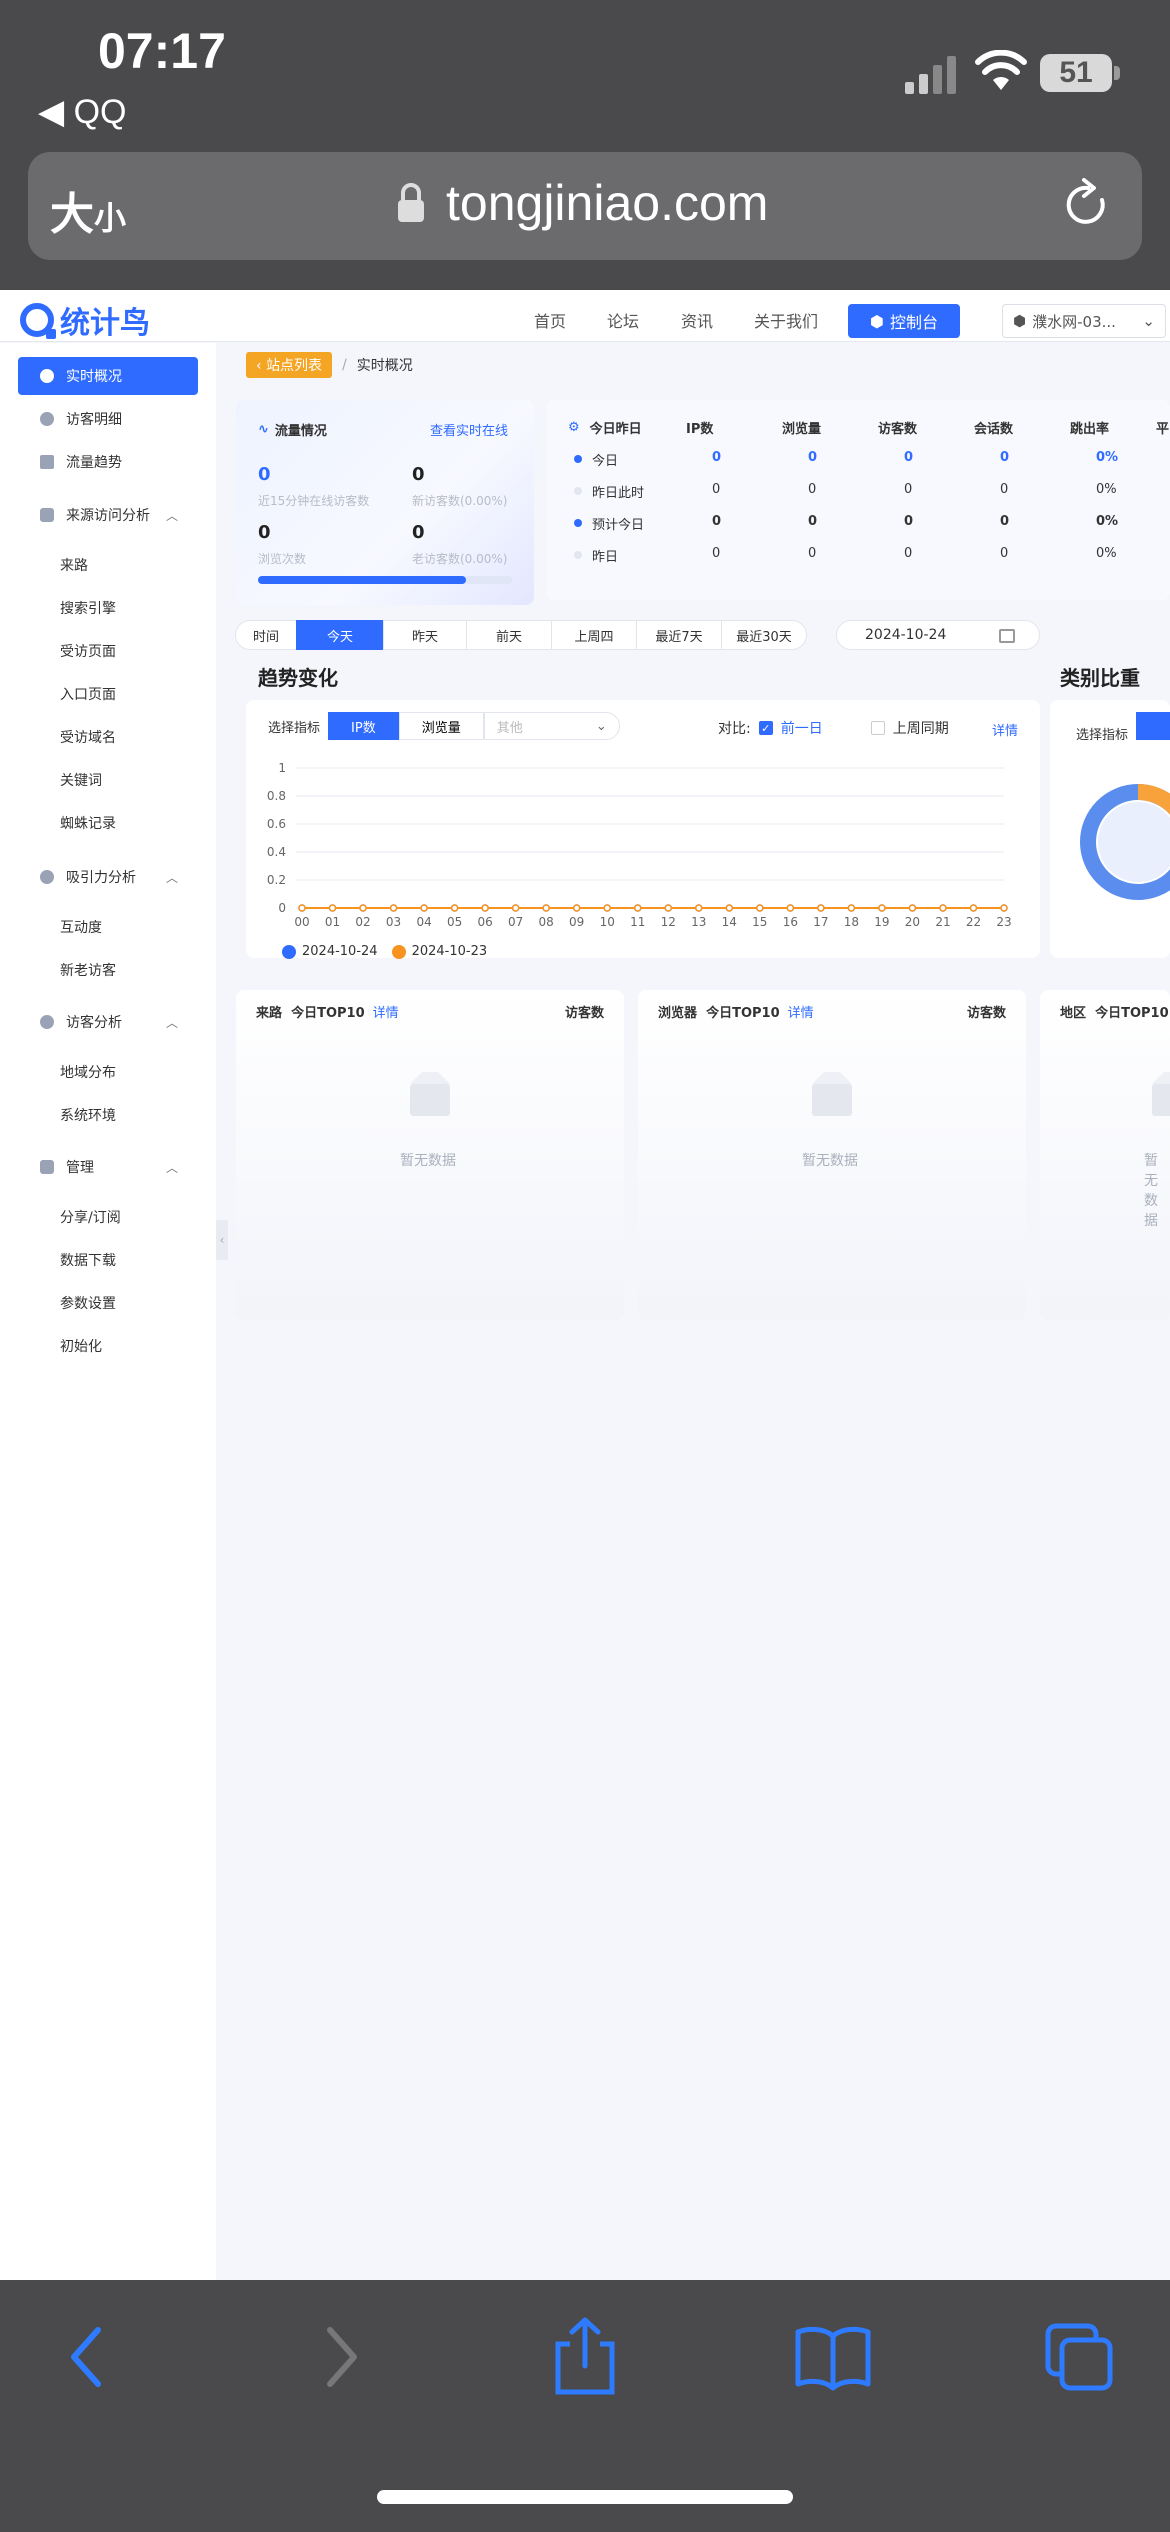 The width and height of the screenshot is (1170, 2532). Describe the element at coordinates (607, 203) in the screenshot. I see `url-domain: tongjiniao.com` at that location.